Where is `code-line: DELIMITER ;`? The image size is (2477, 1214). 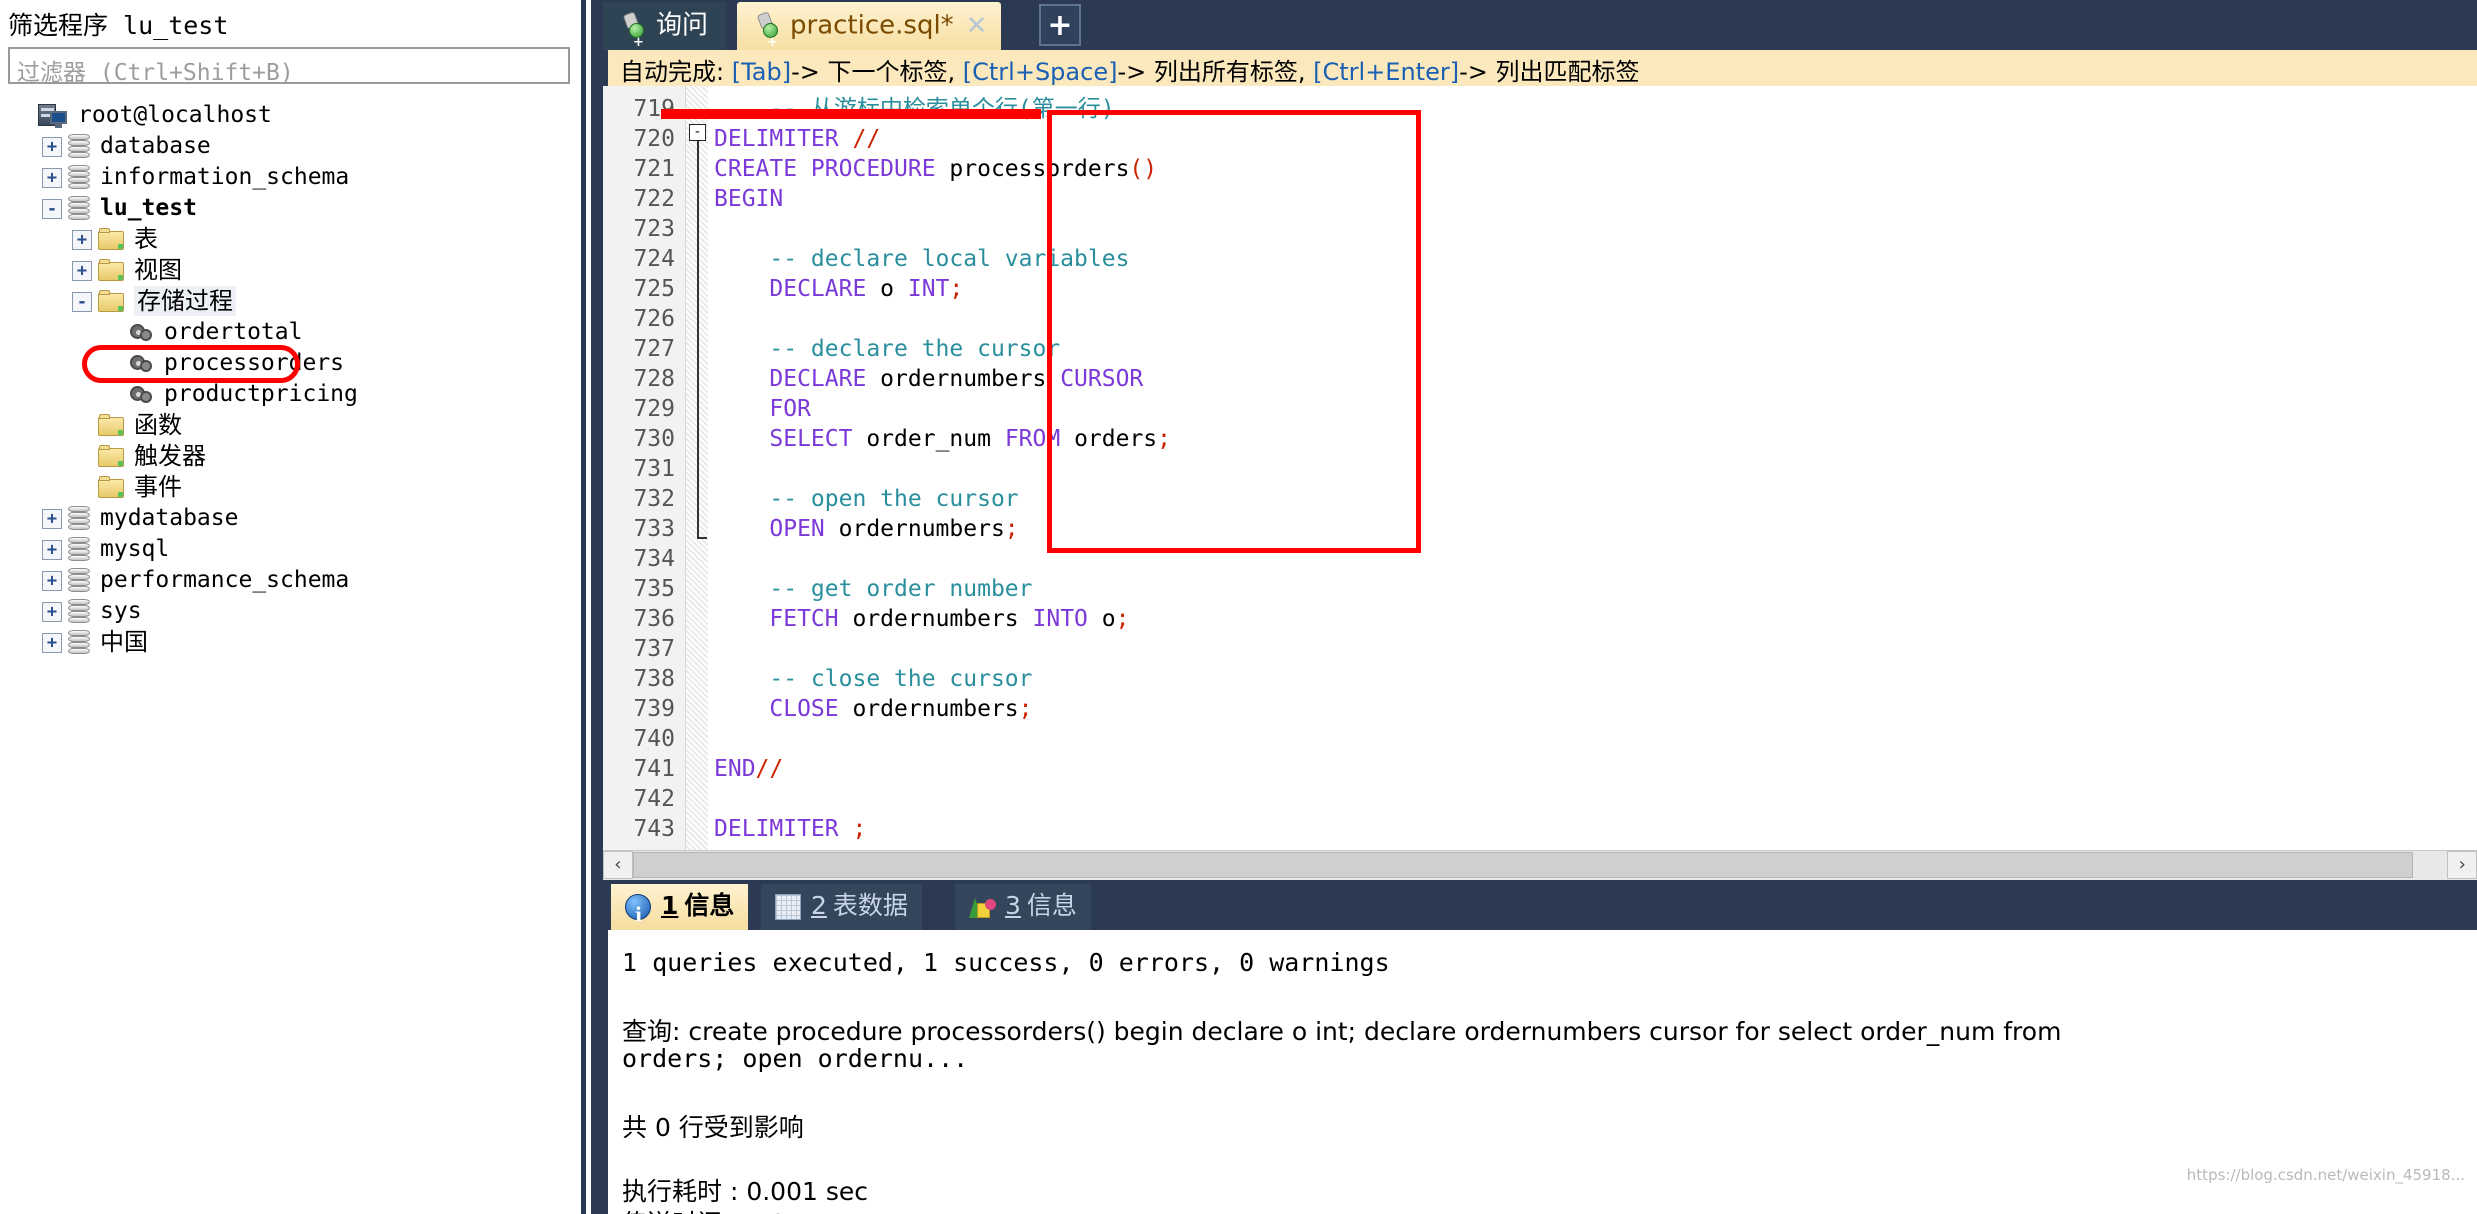 code-line: DELIMITER ; is located at coordinates (790, 829).